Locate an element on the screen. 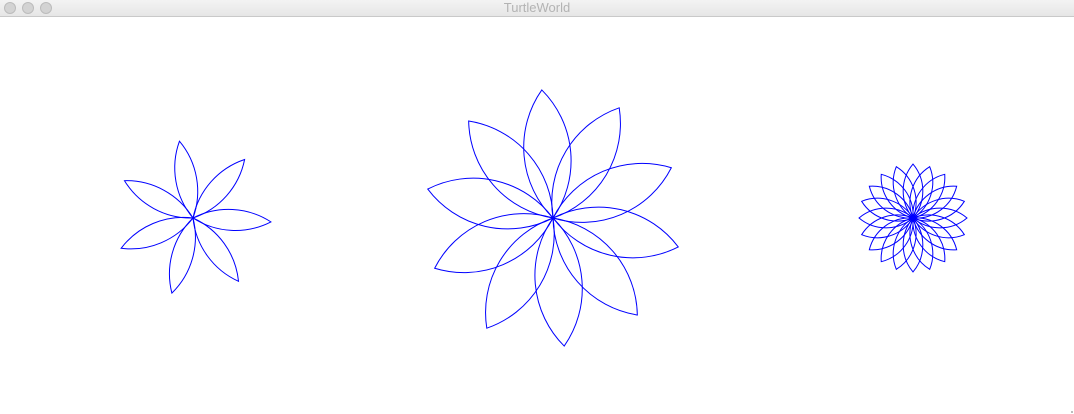 The height and width of the screenshot is (414, 1074). flower-10-petals is located at coordinates (553, 218).